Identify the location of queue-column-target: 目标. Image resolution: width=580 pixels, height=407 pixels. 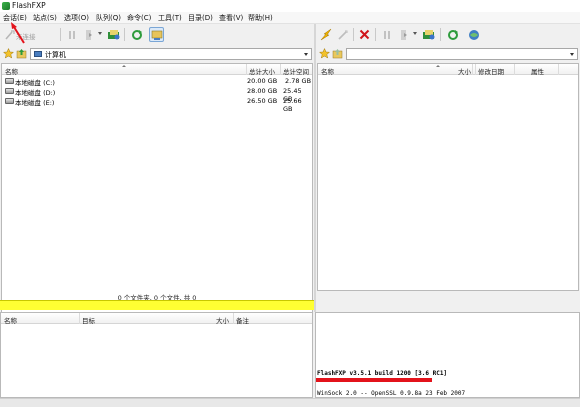
(88, 320).